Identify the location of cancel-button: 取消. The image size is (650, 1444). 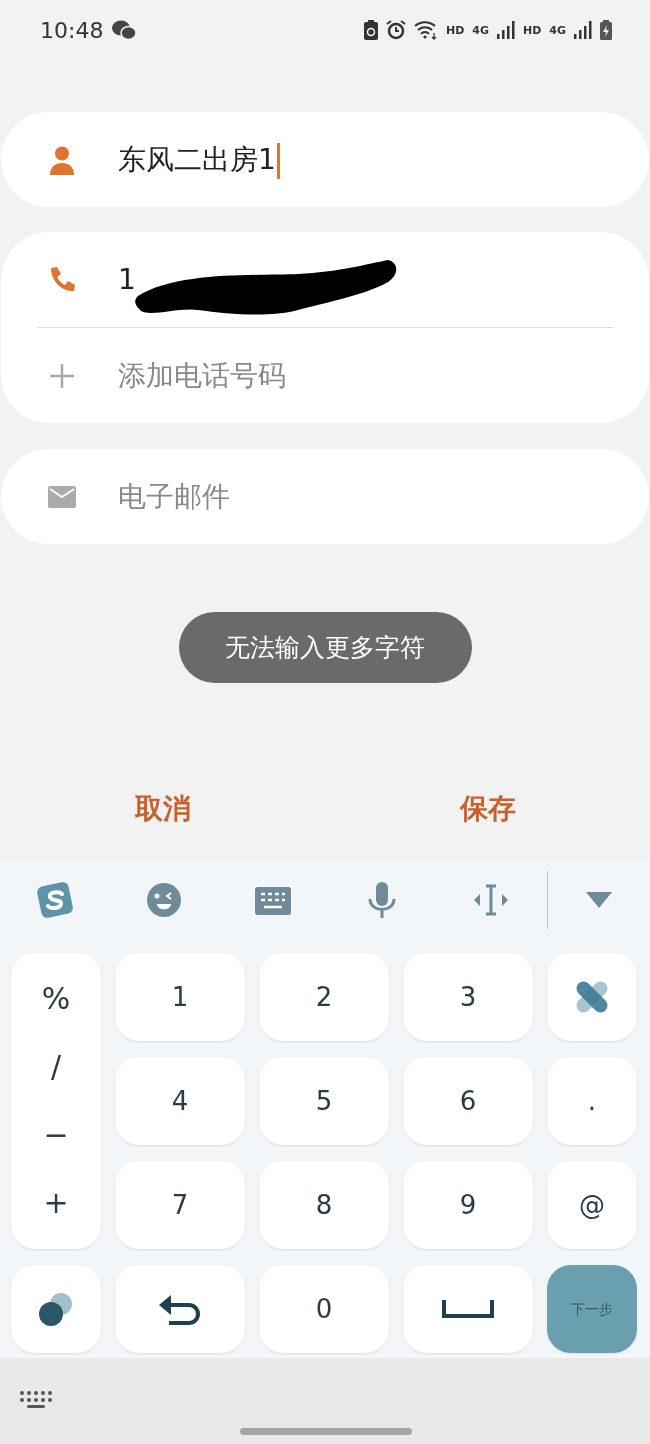
(162, 809).